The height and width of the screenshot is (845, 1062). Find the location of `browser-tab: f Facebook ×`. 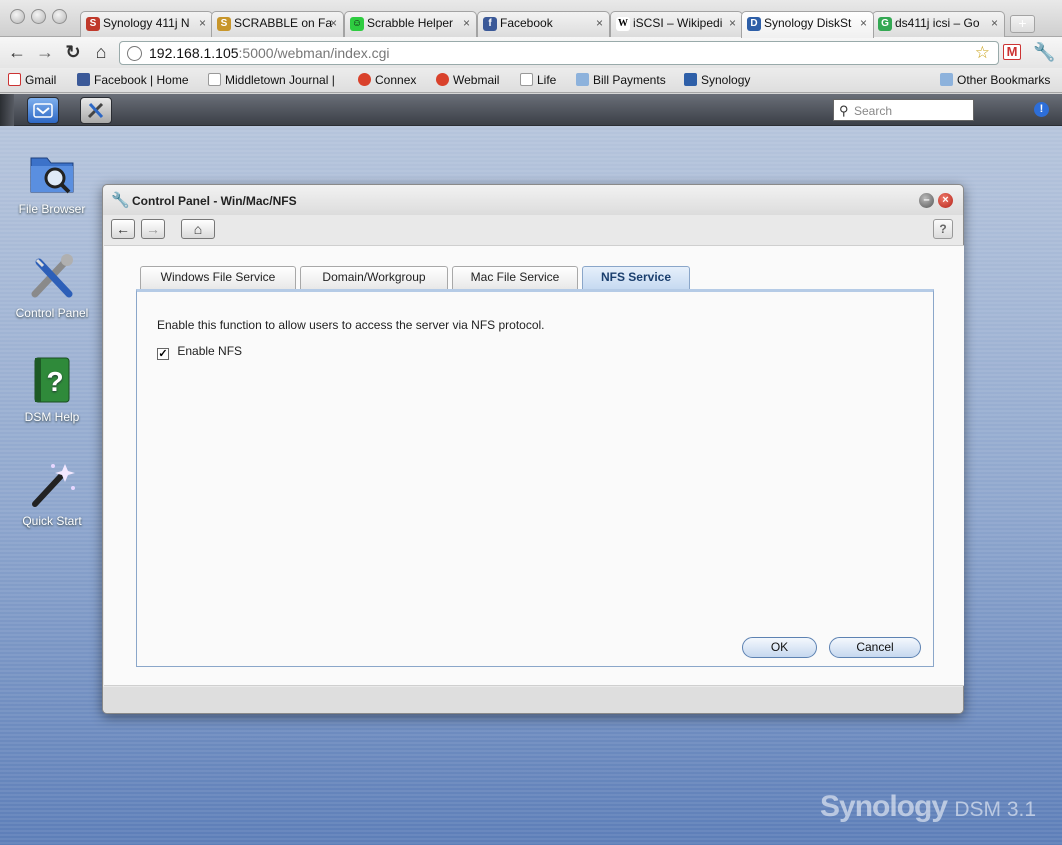

browser-tab: f Facebook × is located at coordinates (543, 24).